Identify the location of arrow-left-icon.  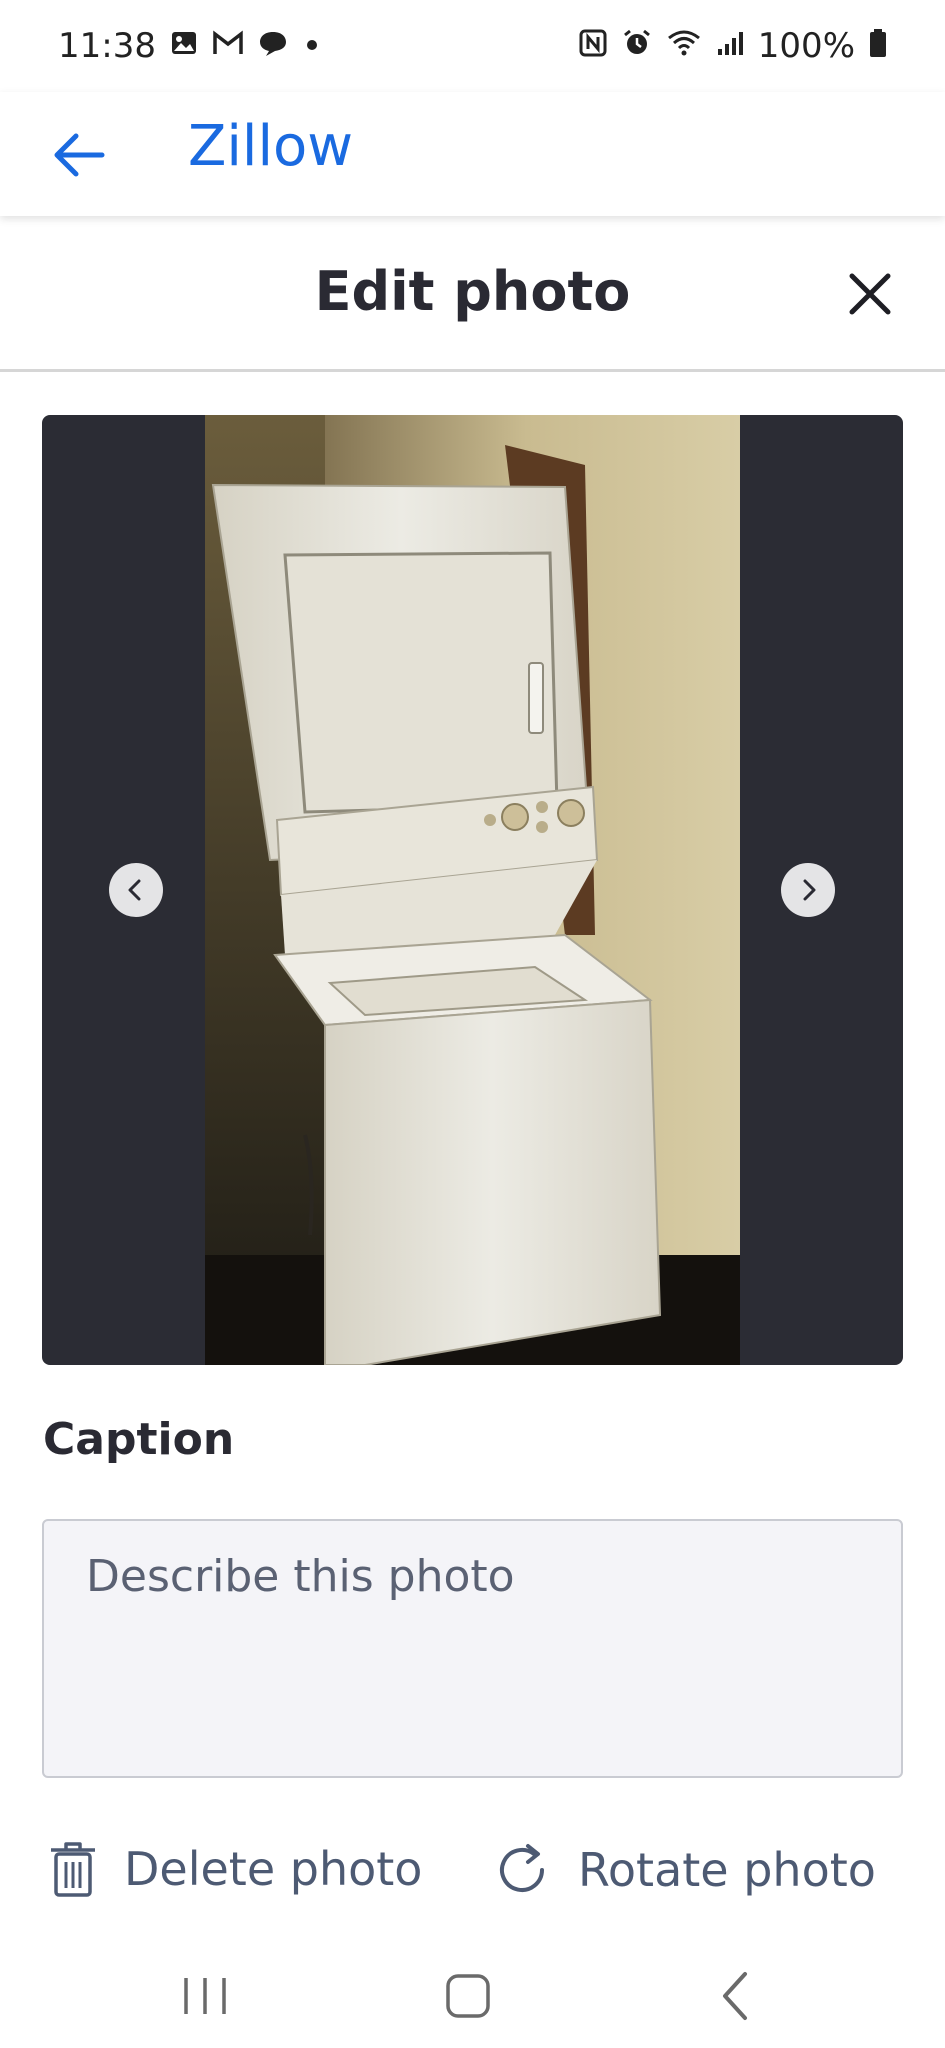
(79, 155).